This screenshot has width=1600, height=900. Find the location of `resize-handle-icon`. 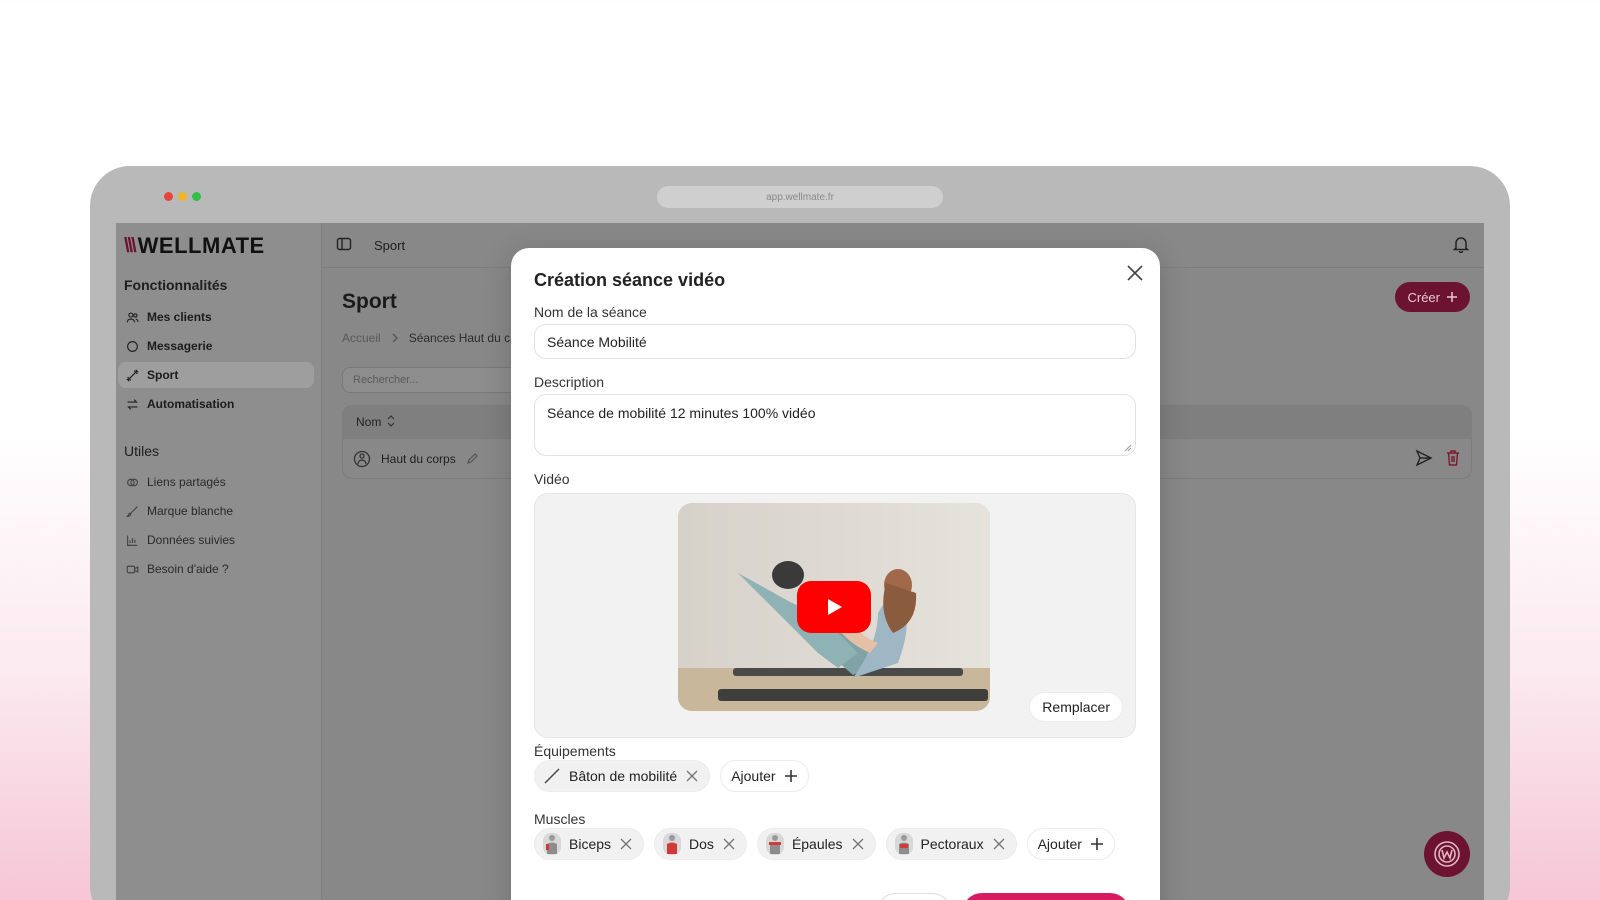

resize-handle-icon is located at coordinates (1128, 448).